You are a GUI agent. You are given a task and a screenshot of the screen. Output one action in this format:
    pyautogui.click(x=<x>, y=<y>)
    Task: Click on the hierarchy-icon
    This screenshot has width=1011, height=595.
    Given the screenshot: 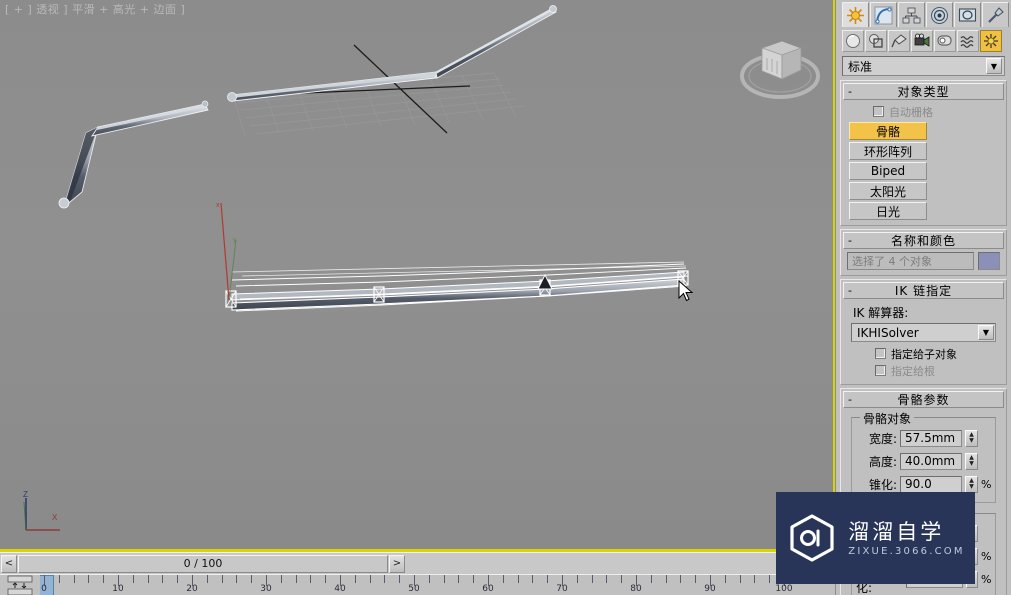 What is the action you would take?
    pyautogui.click(x=911, y=15)
    